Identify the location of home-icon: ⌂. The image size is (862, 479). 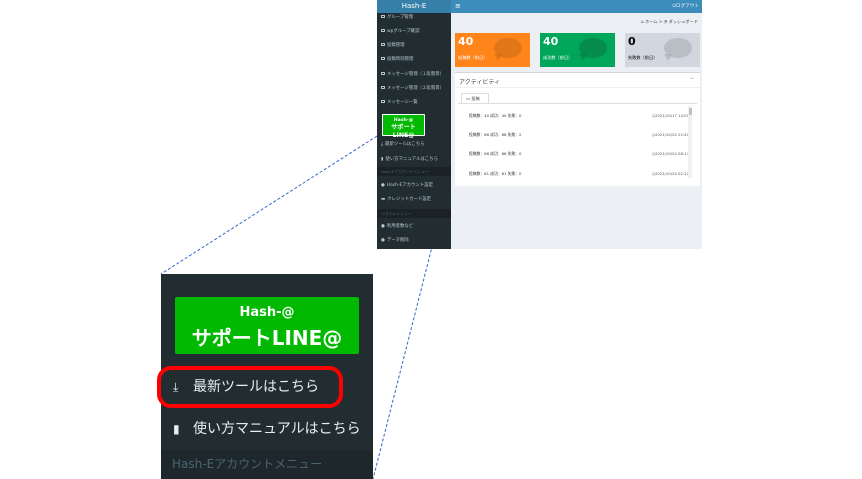
(642, 21).